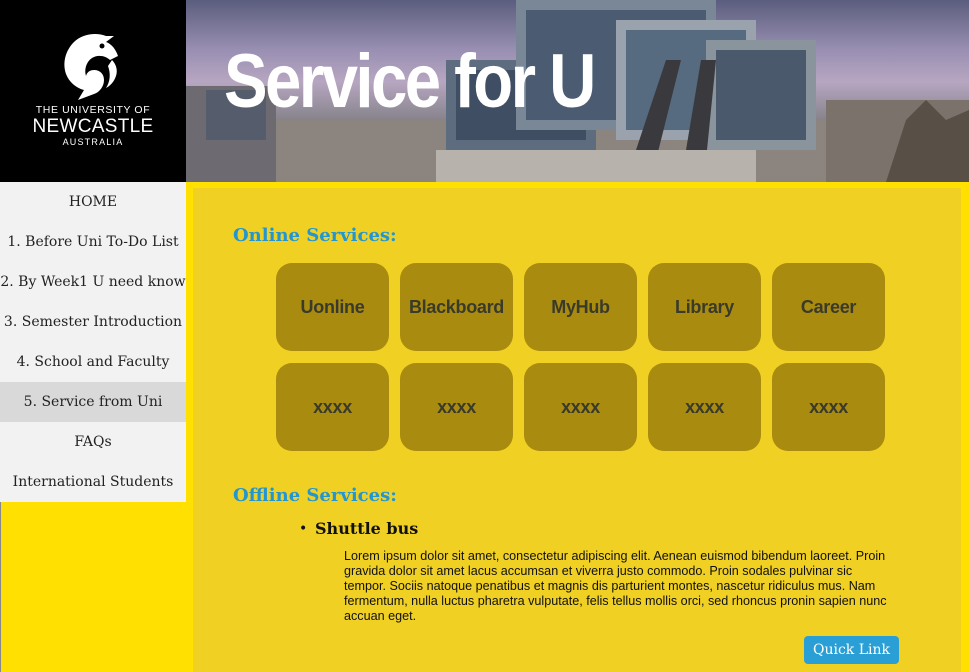 This screenshot has height=672, width=969. I want to click on offline-services-heading: Offline Services:, so click(315, 495).